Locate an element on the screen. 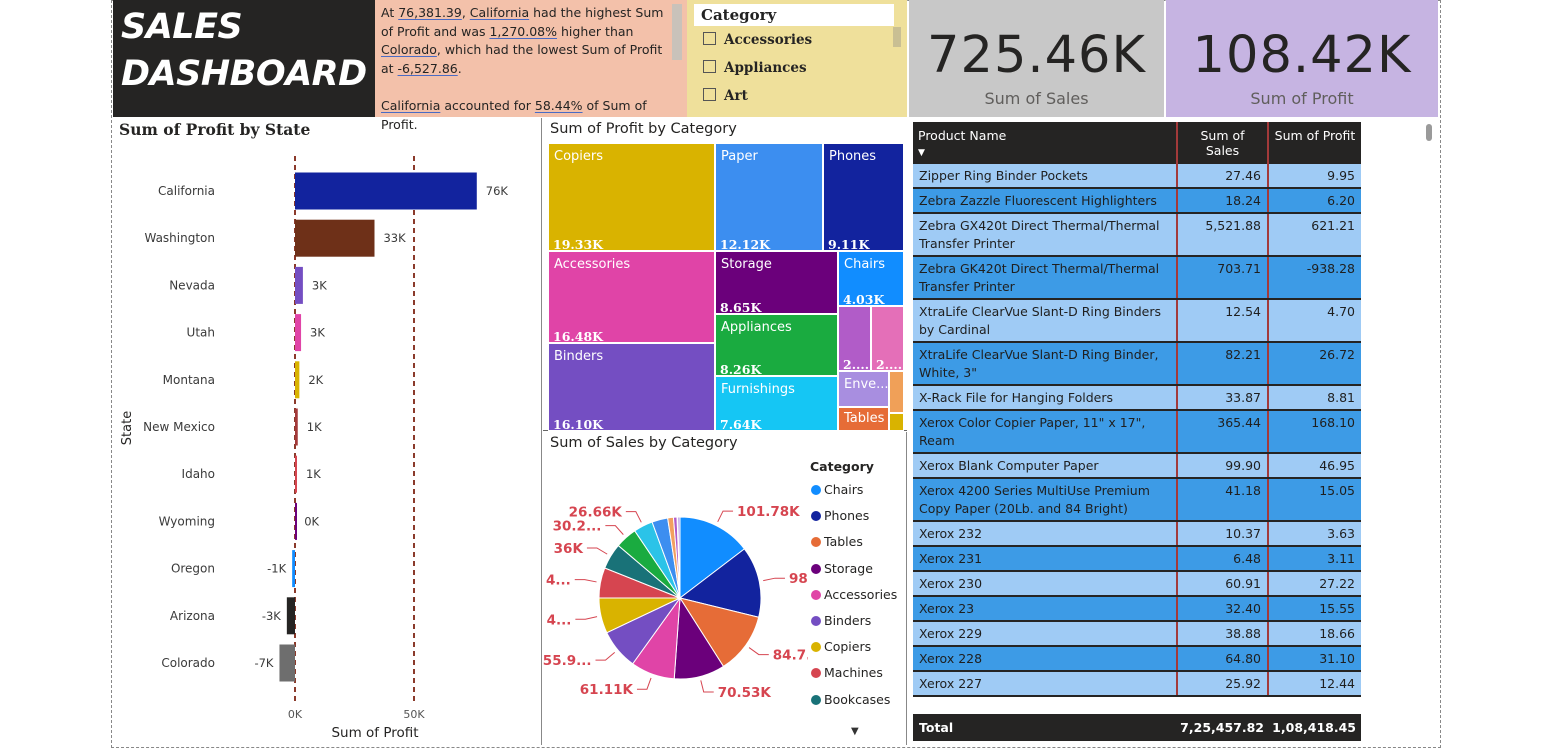 This screenshot has height=752, width=1556. narrative-scrollbar is located at coordinates (677, 32).